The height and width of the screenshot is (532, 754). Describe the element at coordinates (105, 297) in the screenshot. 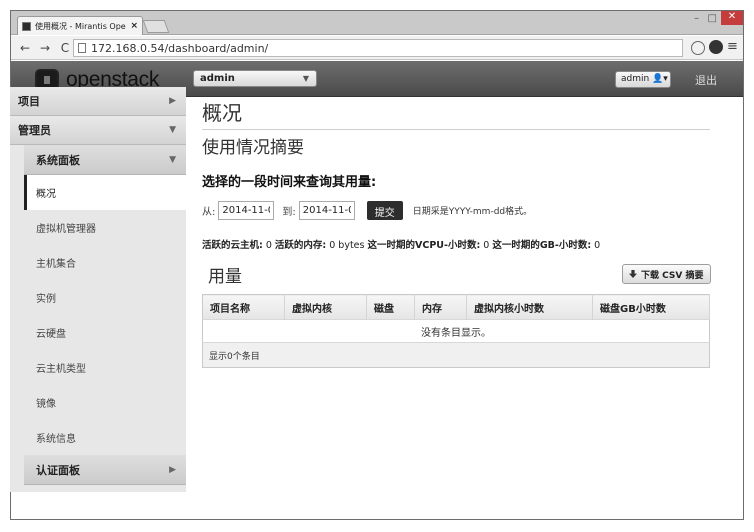

I see `sidebar-item-instances: 实例` at that location.